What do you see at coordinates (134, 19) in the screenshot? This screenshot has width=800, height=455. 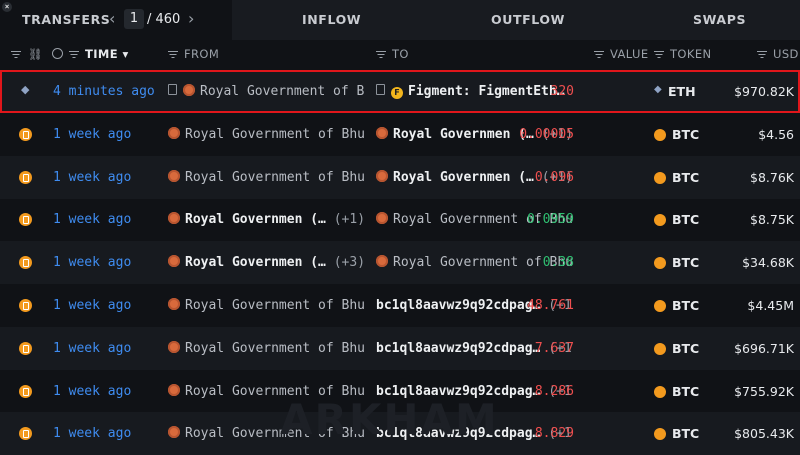 I see `page-number-input: 1` at bounding box center [134, 19].